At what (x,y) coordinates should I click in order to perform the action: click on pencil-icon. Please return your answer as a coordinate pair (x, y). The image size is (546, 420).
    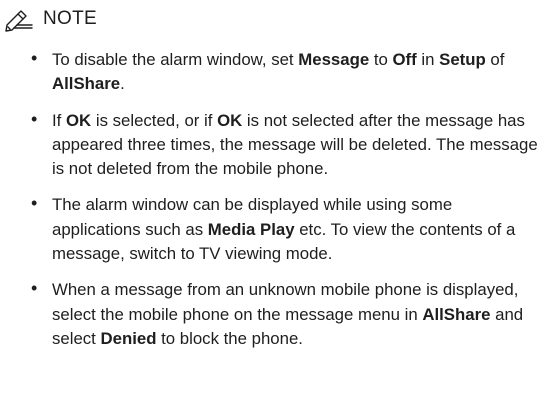
    Looking at the image, I should click on (19, 21).